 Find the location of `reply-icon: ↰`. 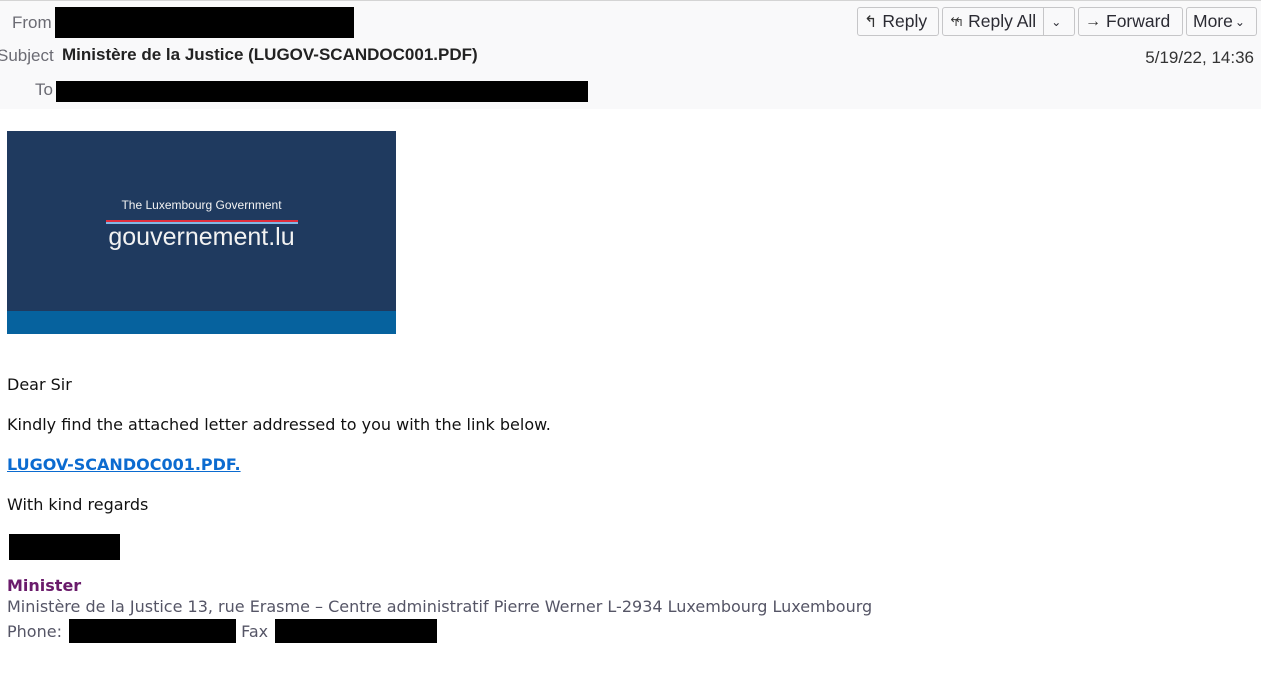

reply-icon: ↰ is located at coordinates (871, 22).